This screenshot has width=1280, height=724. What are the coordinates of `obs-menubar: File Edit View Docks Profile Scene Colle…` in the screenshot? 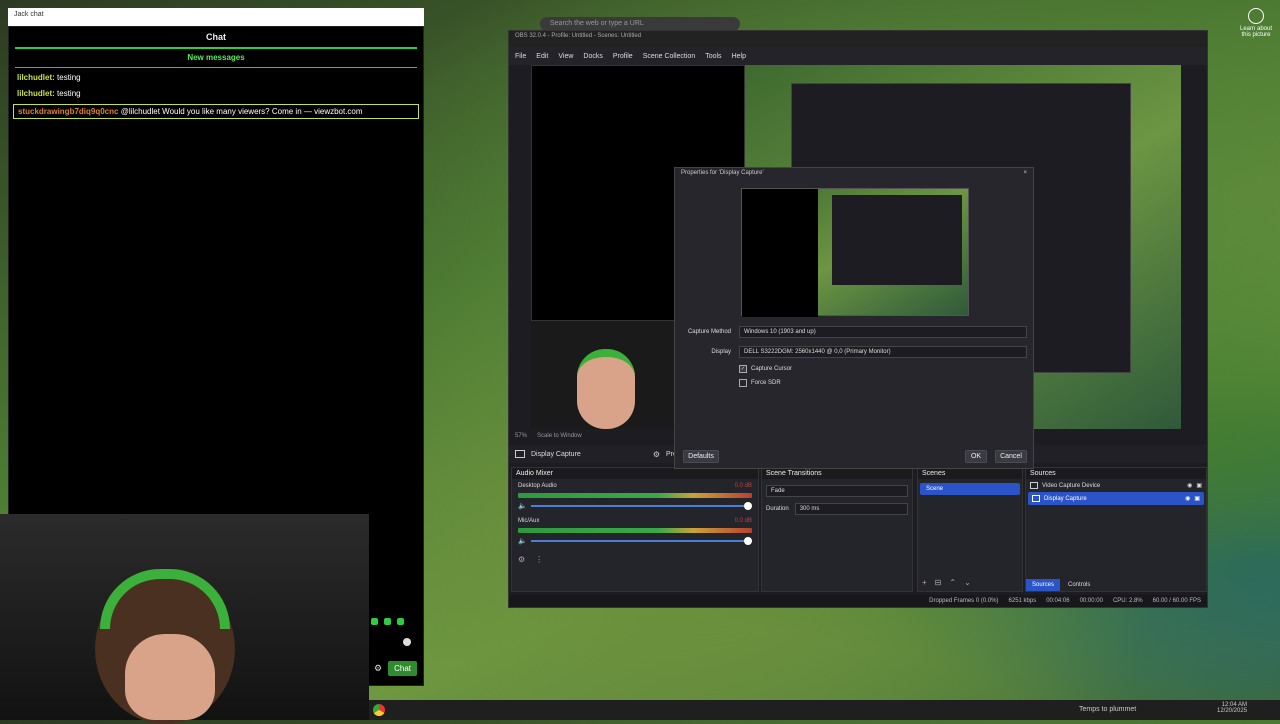 It's located at (858, 56).